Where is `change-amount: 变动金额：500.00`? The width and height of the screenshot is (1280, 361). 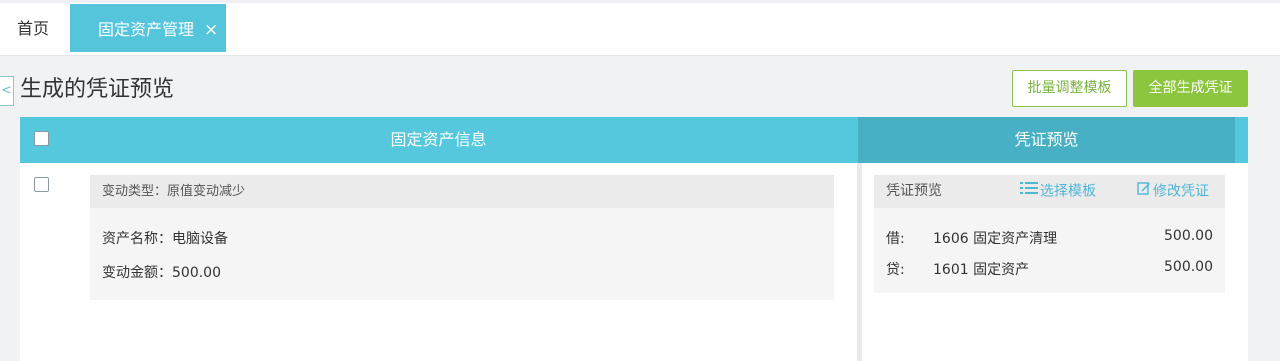
change-amount: 变动金额：500.00 is located at coordinates (161, 273).